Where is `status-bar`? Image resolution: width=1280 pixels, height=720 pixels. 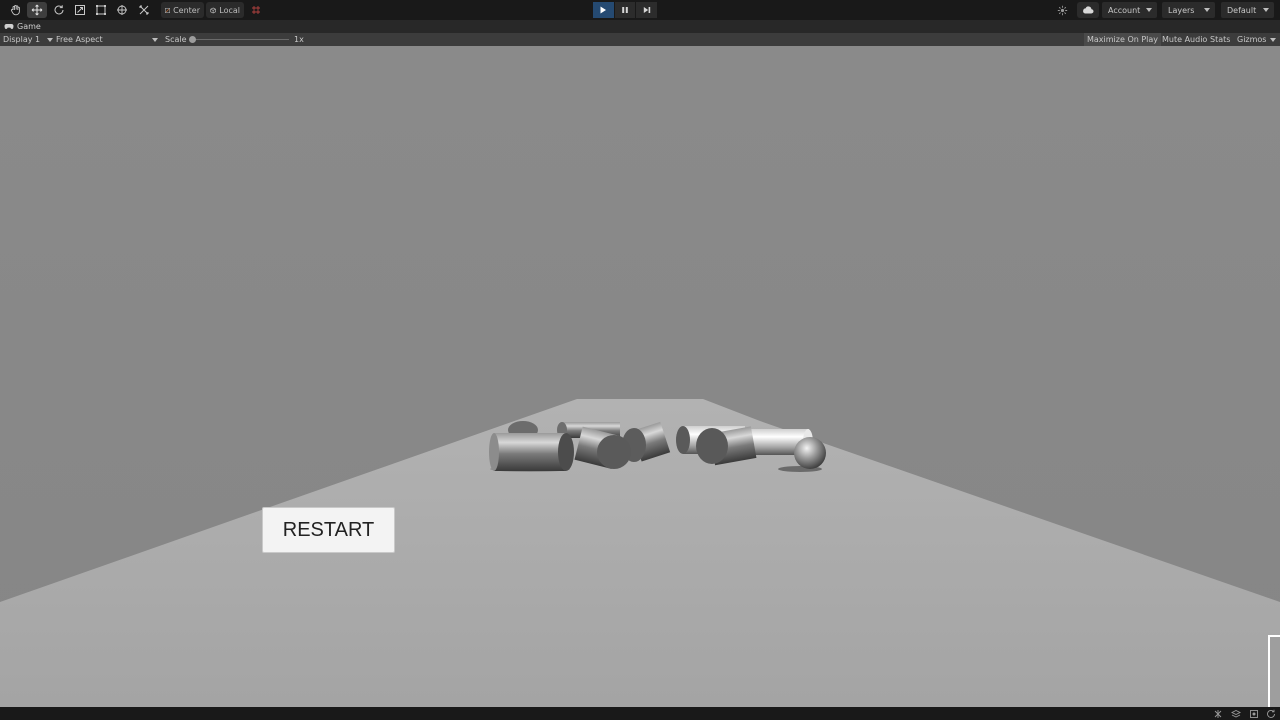 status-bar is located at coordinates (640, 713).